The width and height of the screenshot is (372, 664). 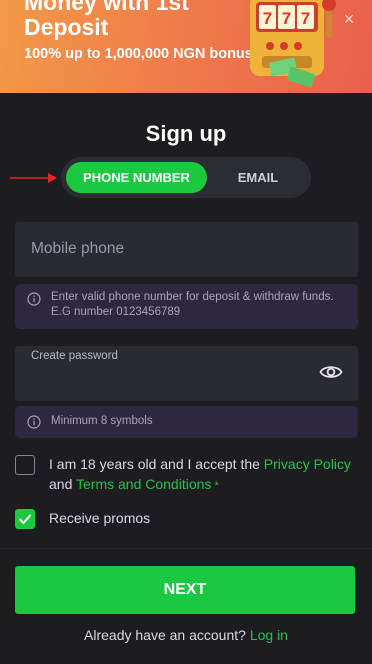 What do you see at coordinates (74, 356) in the screenshot?
I see `create-password-label: Create password` at bounding box center [74, 356].